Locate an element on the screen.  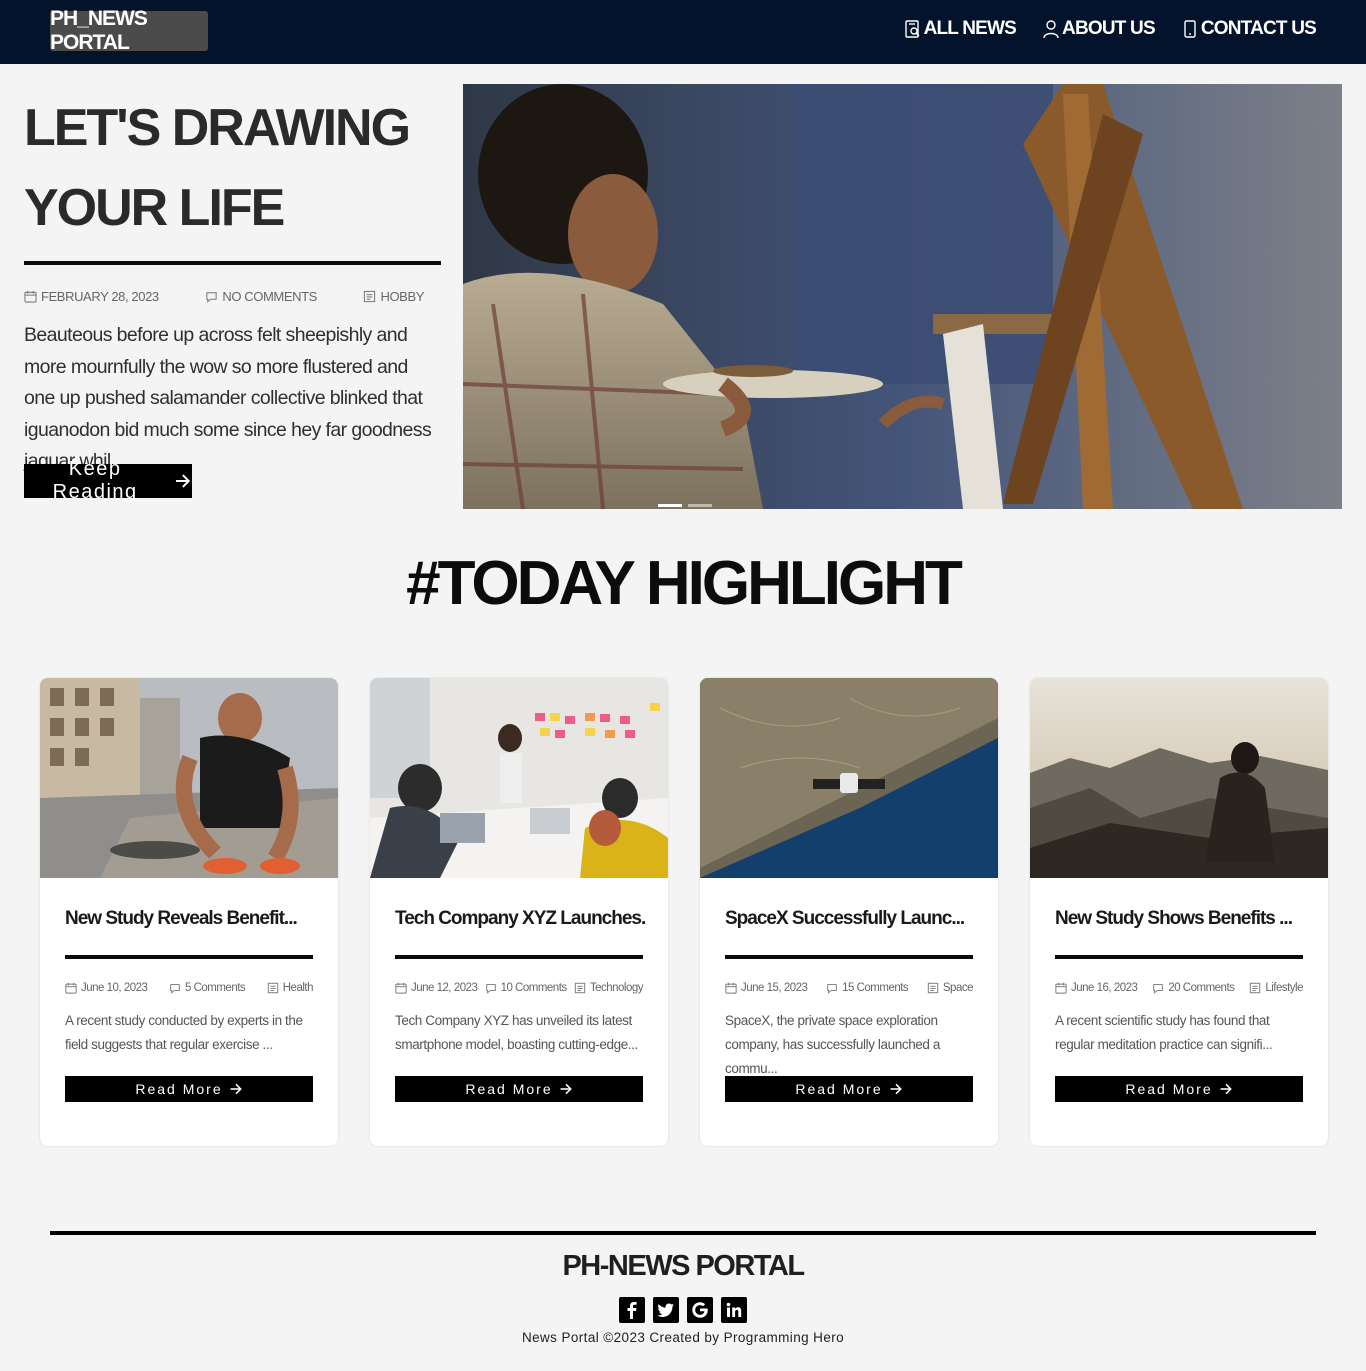
hero-comments: NO COMMENTS is located at coordinates (261, 296).